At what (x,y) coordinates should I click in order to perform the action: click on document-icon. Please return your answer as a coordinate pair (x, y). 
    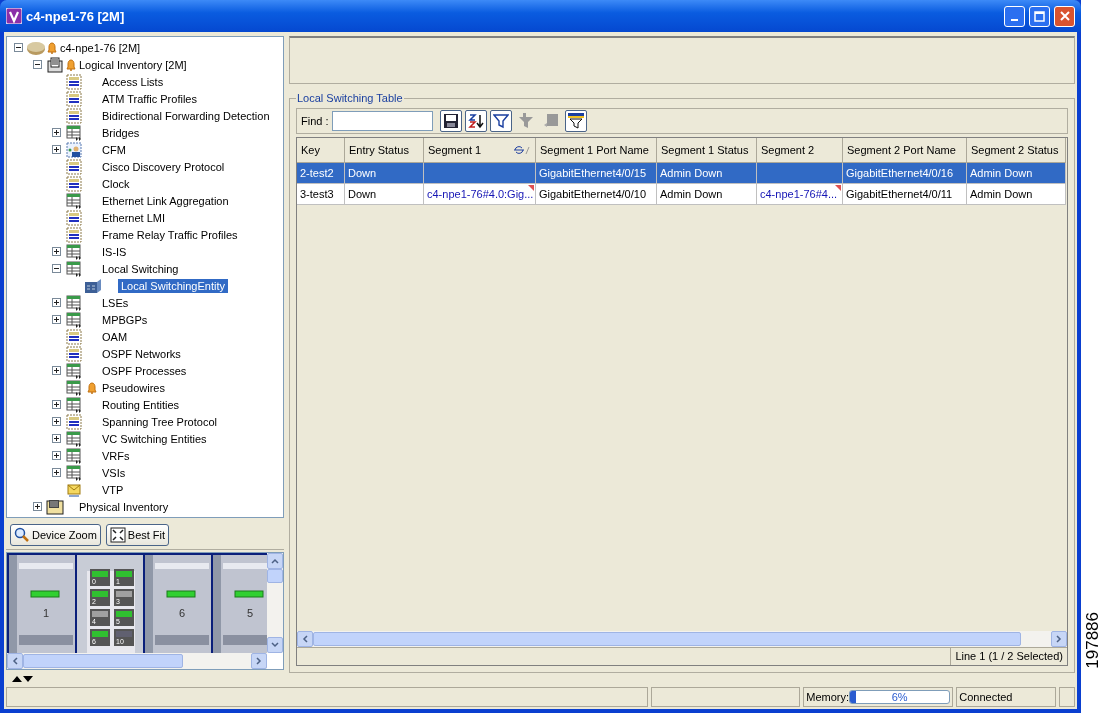
    Looking at the image, I should click on (55, 64).